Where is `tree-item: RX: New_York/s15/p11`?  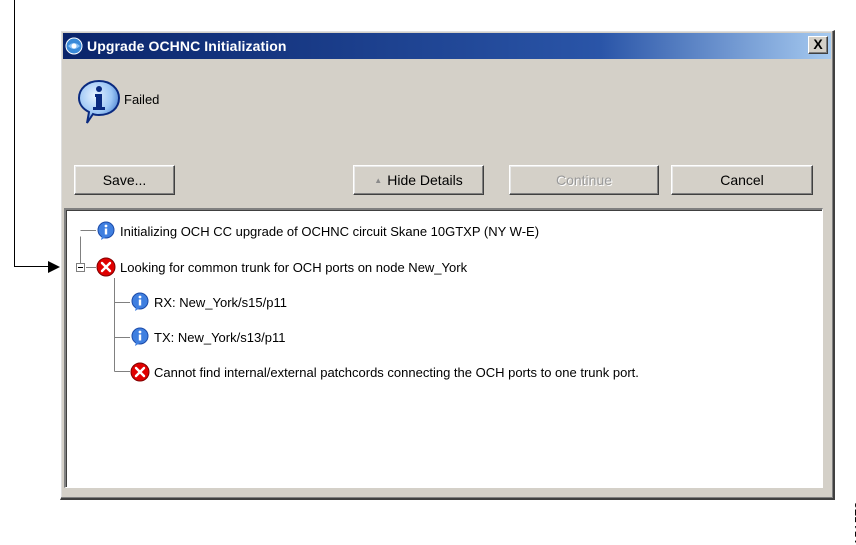
tree-item: RX: New_York/s15/p11 is located at coordinates (208, 302).